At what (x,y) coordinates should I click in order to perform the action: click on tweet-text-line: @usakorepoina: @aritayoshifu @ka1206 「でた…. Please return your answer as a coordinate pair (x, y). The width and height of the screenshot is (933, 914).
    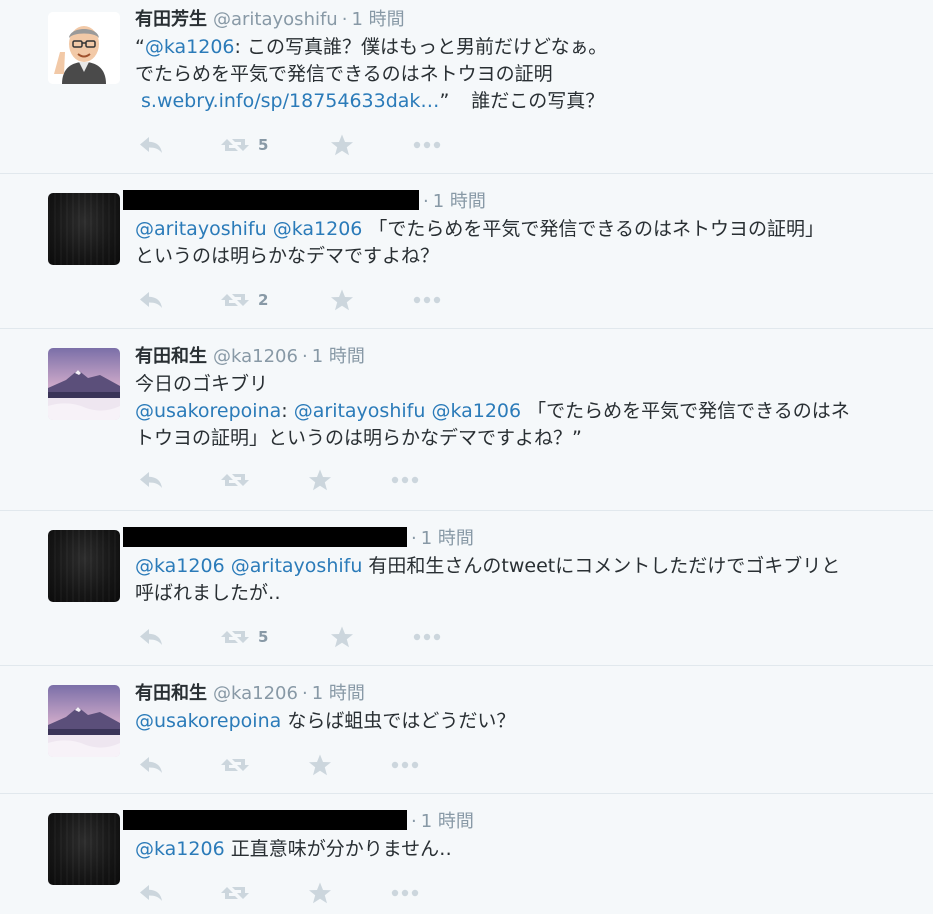
    Looking at the image, I should click on (524, 411).